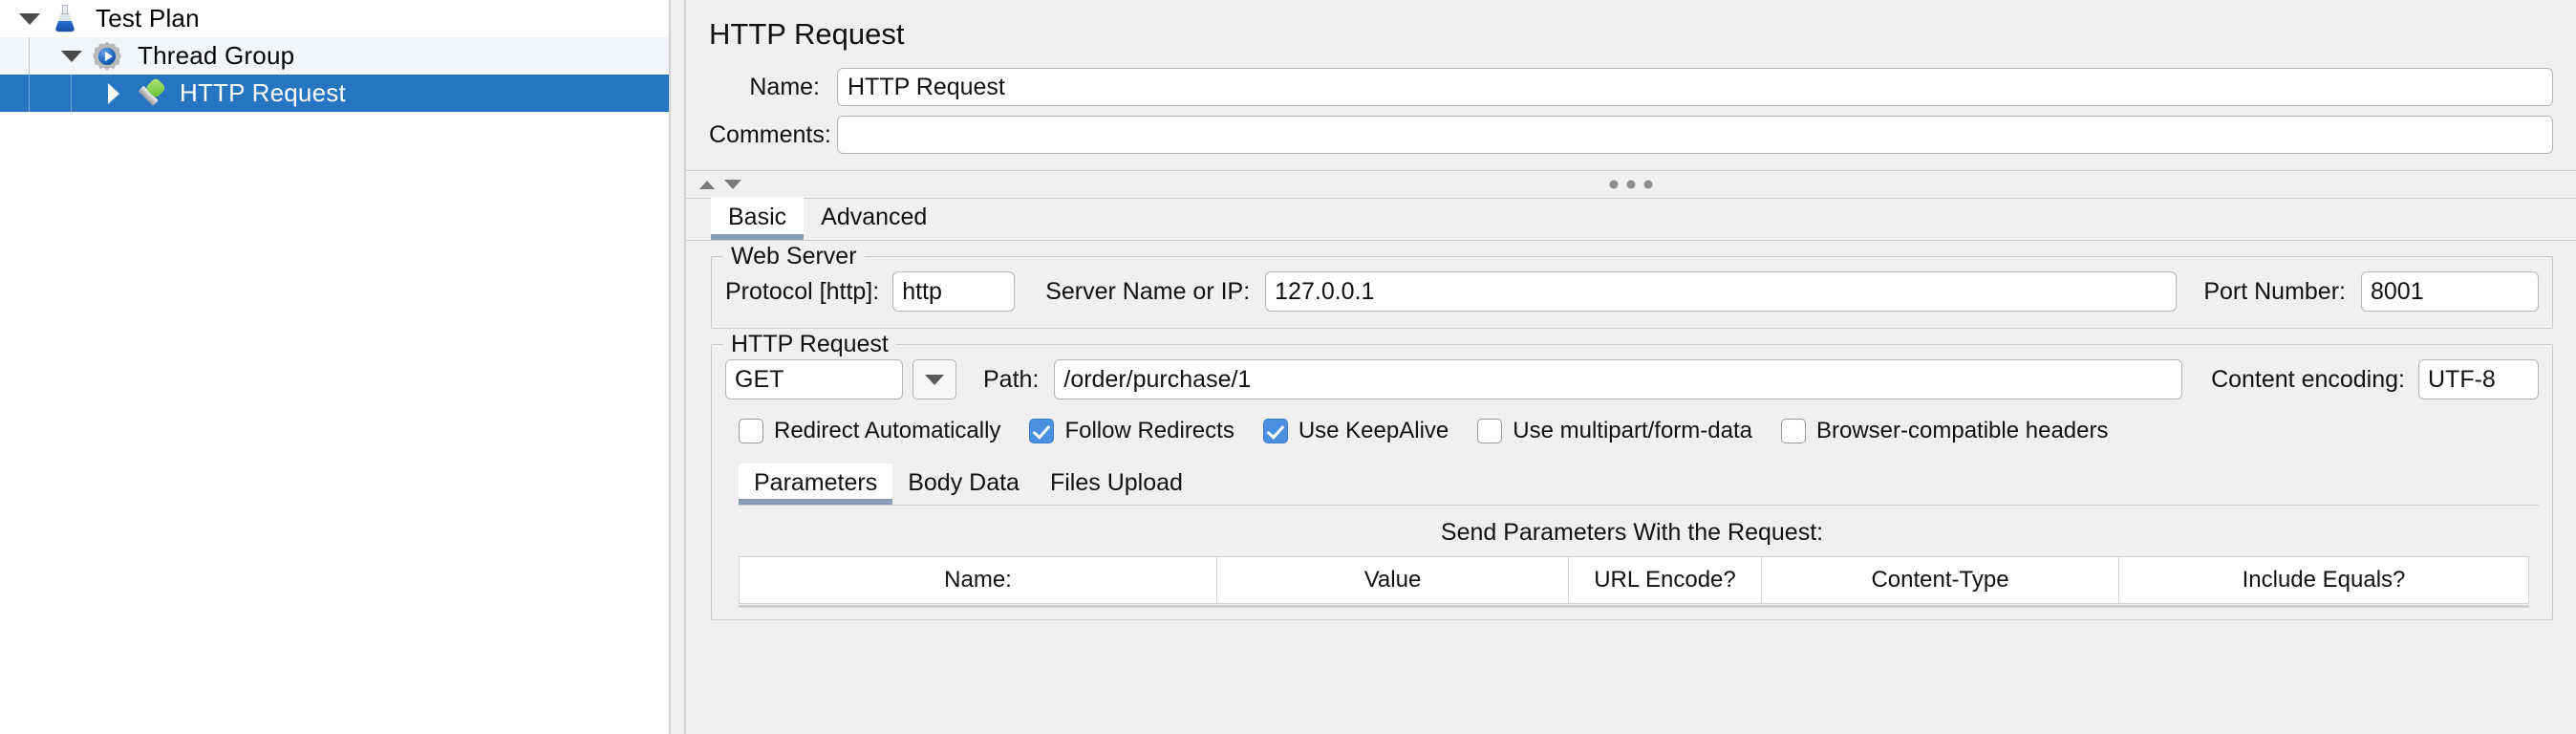 Image resolution: width=2576 pixels, height=734 pixels. I want to click on collapse-up-icon, so click(707, 184).